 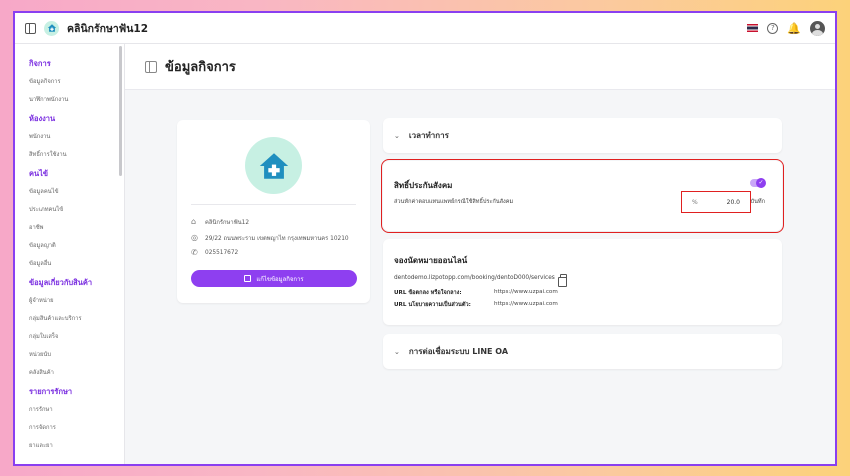 I want to click on edit-business-button: แก้ไขข้อมูลกิจการ, so click(x=274, y=278).